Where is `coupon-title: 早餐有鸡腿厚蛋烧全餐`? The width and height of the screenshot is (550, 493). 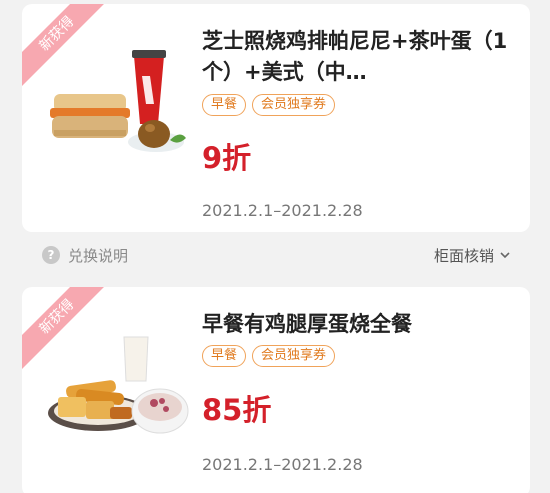 coupon-title: 早餐有鸡腿厚蛋烧全餐 is located at coordinates (307, 324).